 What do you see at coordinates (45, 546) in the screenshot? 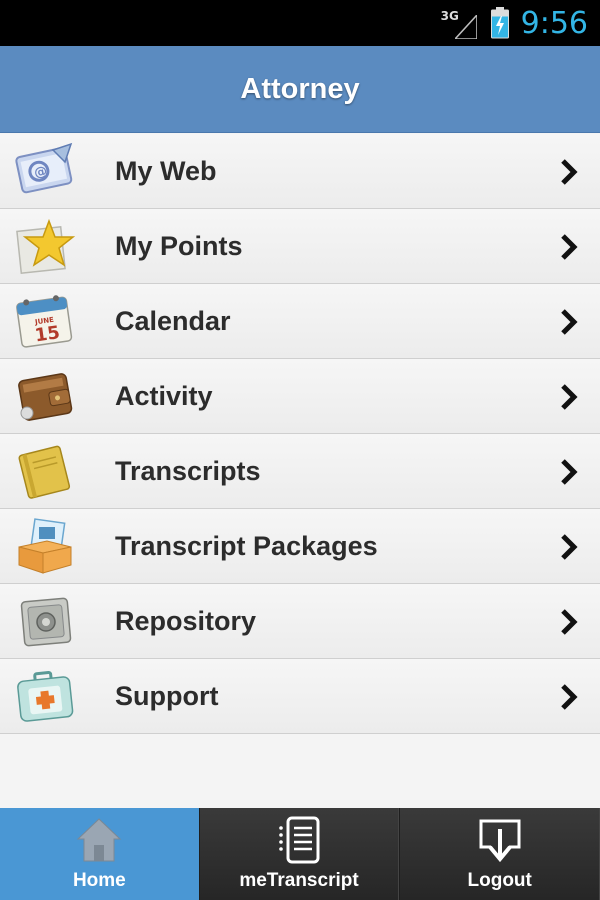
I see `package-box-icon` at bounding box center [45, 546].